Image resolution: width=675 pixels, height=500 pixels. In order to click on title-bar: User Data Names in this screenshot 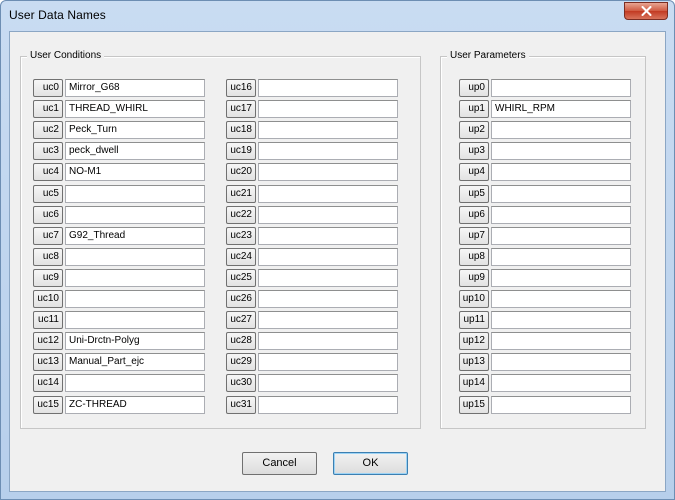, I will do `click(337, 16)`.